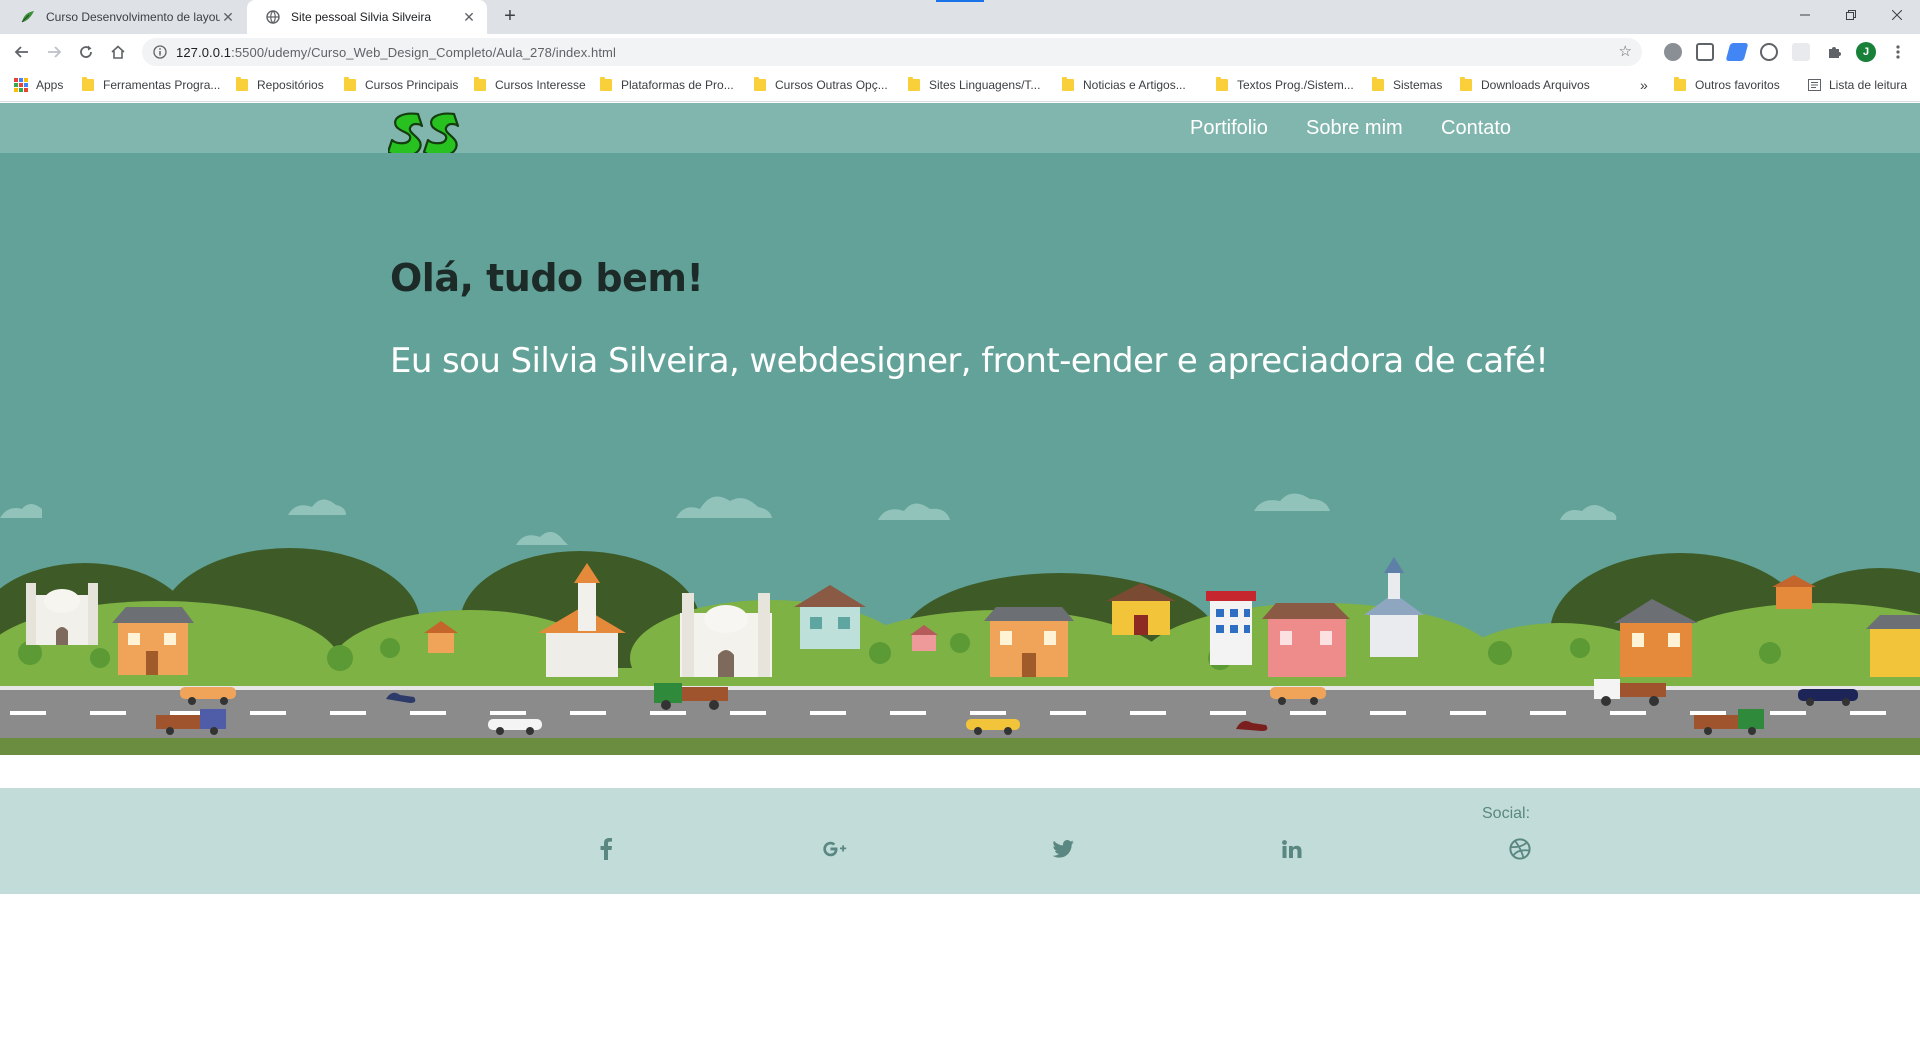  What do you see at coordinates (1292, 849) in the screenshot?
I see `linkedin-icon` at bounding box center [1292, 849].